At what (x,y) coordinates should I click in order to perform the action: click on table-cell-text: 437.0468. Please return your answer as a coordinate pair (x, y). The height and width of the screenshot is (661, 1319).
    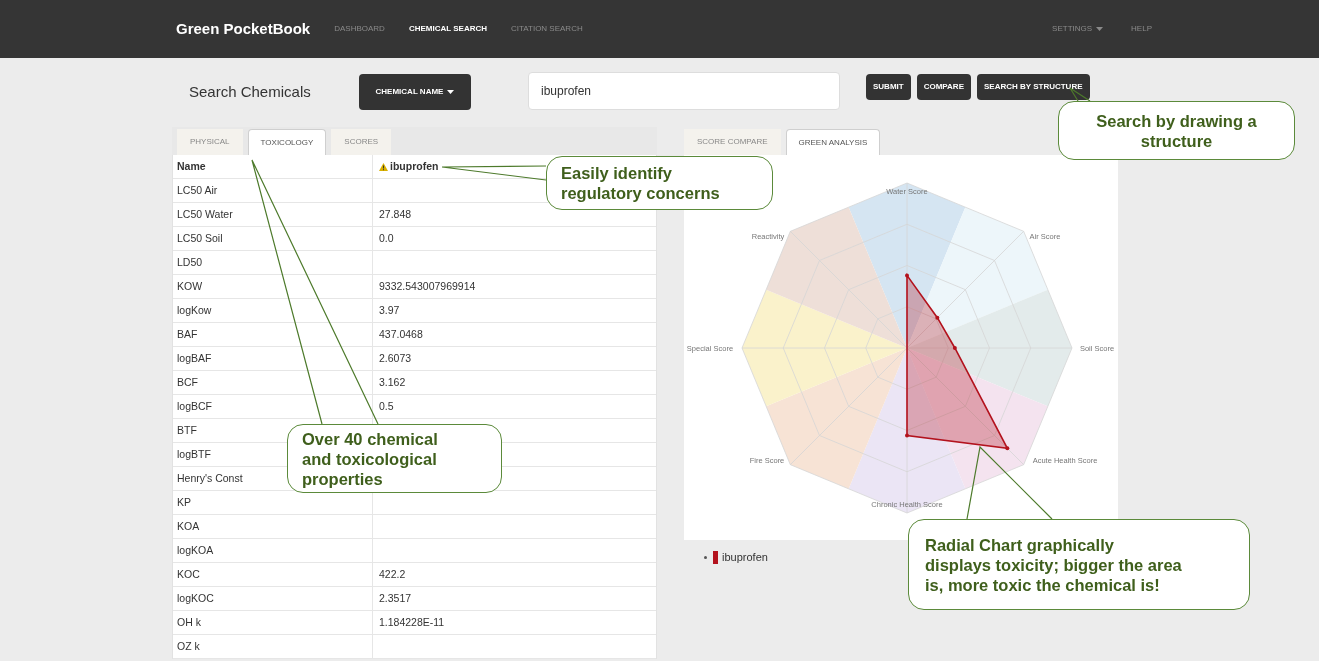
    Looking at the image, I should click on (401, 334).